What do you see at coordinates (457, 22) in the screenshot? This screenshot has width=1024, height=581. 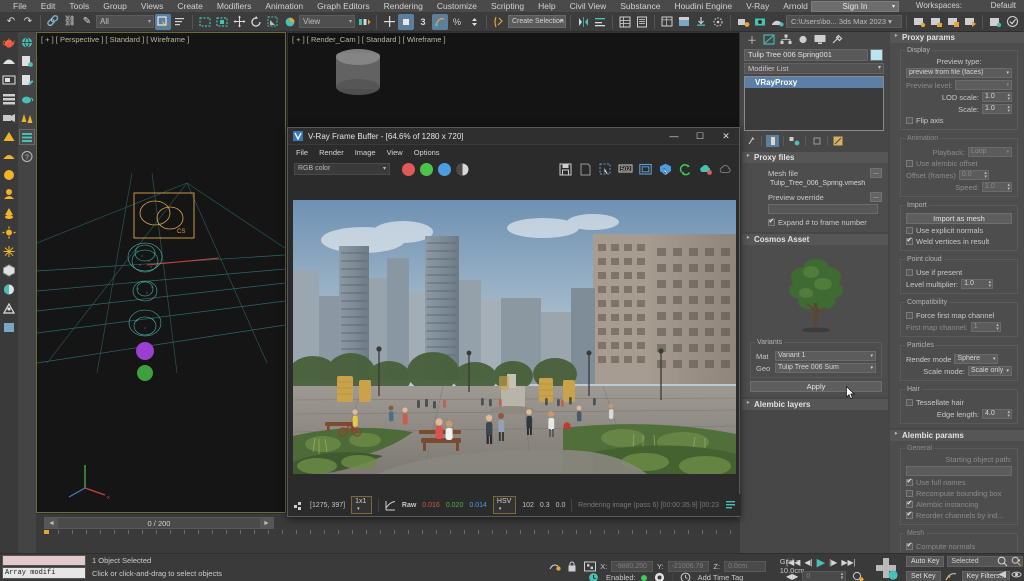 I see `percent-snap-toggle-icon: %` at bounding box center [457, 22].